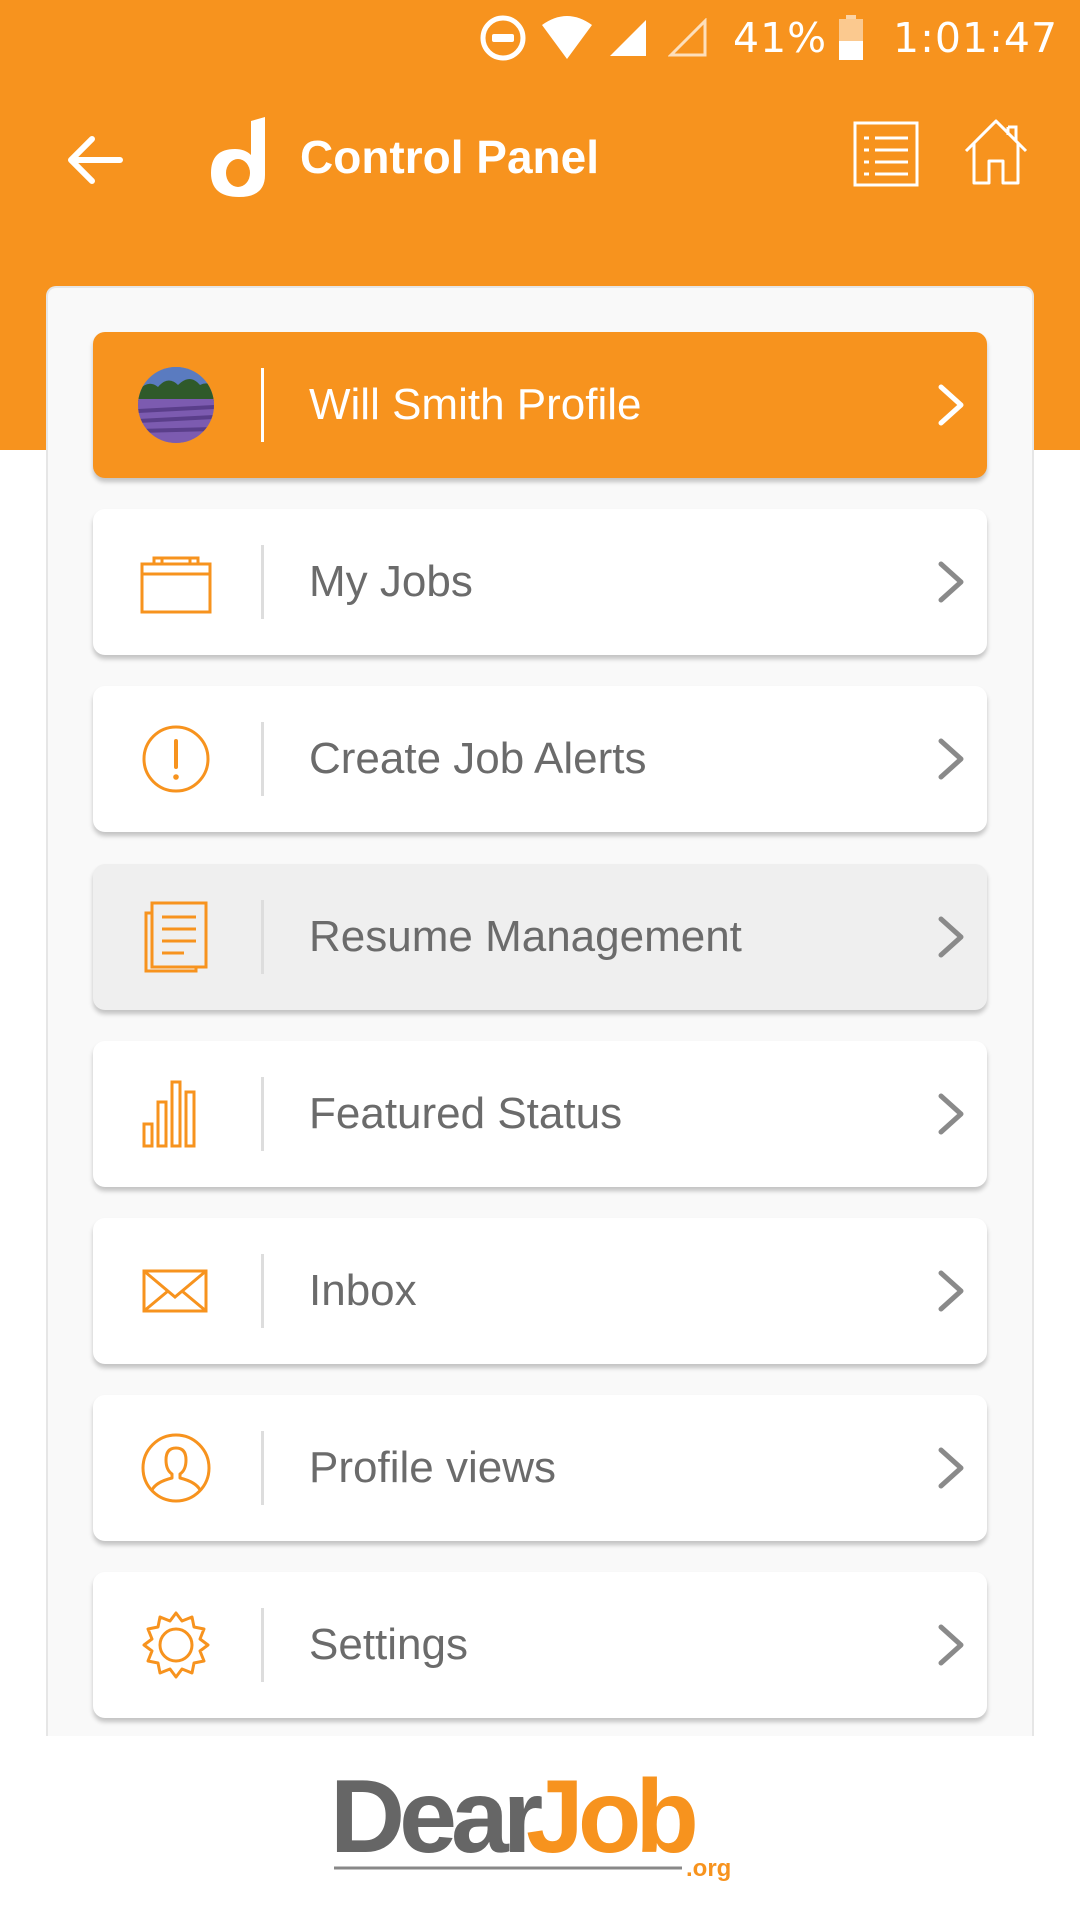  Describe the element at coordinates (475, 404) in the screenshot. I see `menu-item-label: Will Smith Profile` at that location.